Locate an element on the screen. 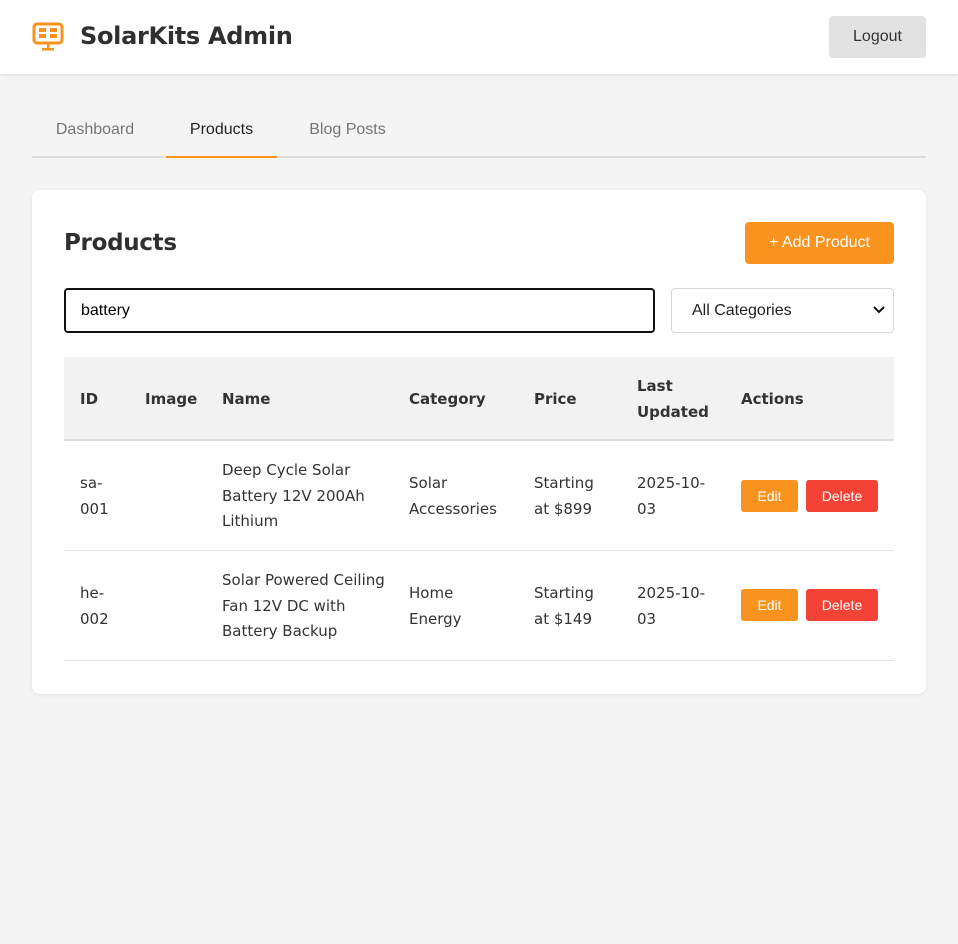  category-select-value: All Categories is located at coordinates (742, 310).